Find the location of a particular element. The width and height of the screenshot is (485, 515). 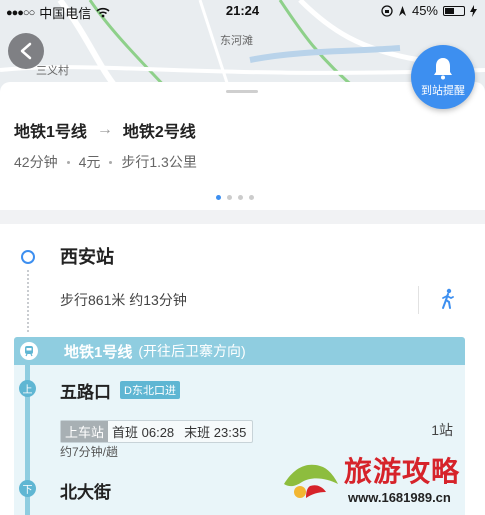

map-label-donghetan: 东河滩 is located at coordinates (236, 41).